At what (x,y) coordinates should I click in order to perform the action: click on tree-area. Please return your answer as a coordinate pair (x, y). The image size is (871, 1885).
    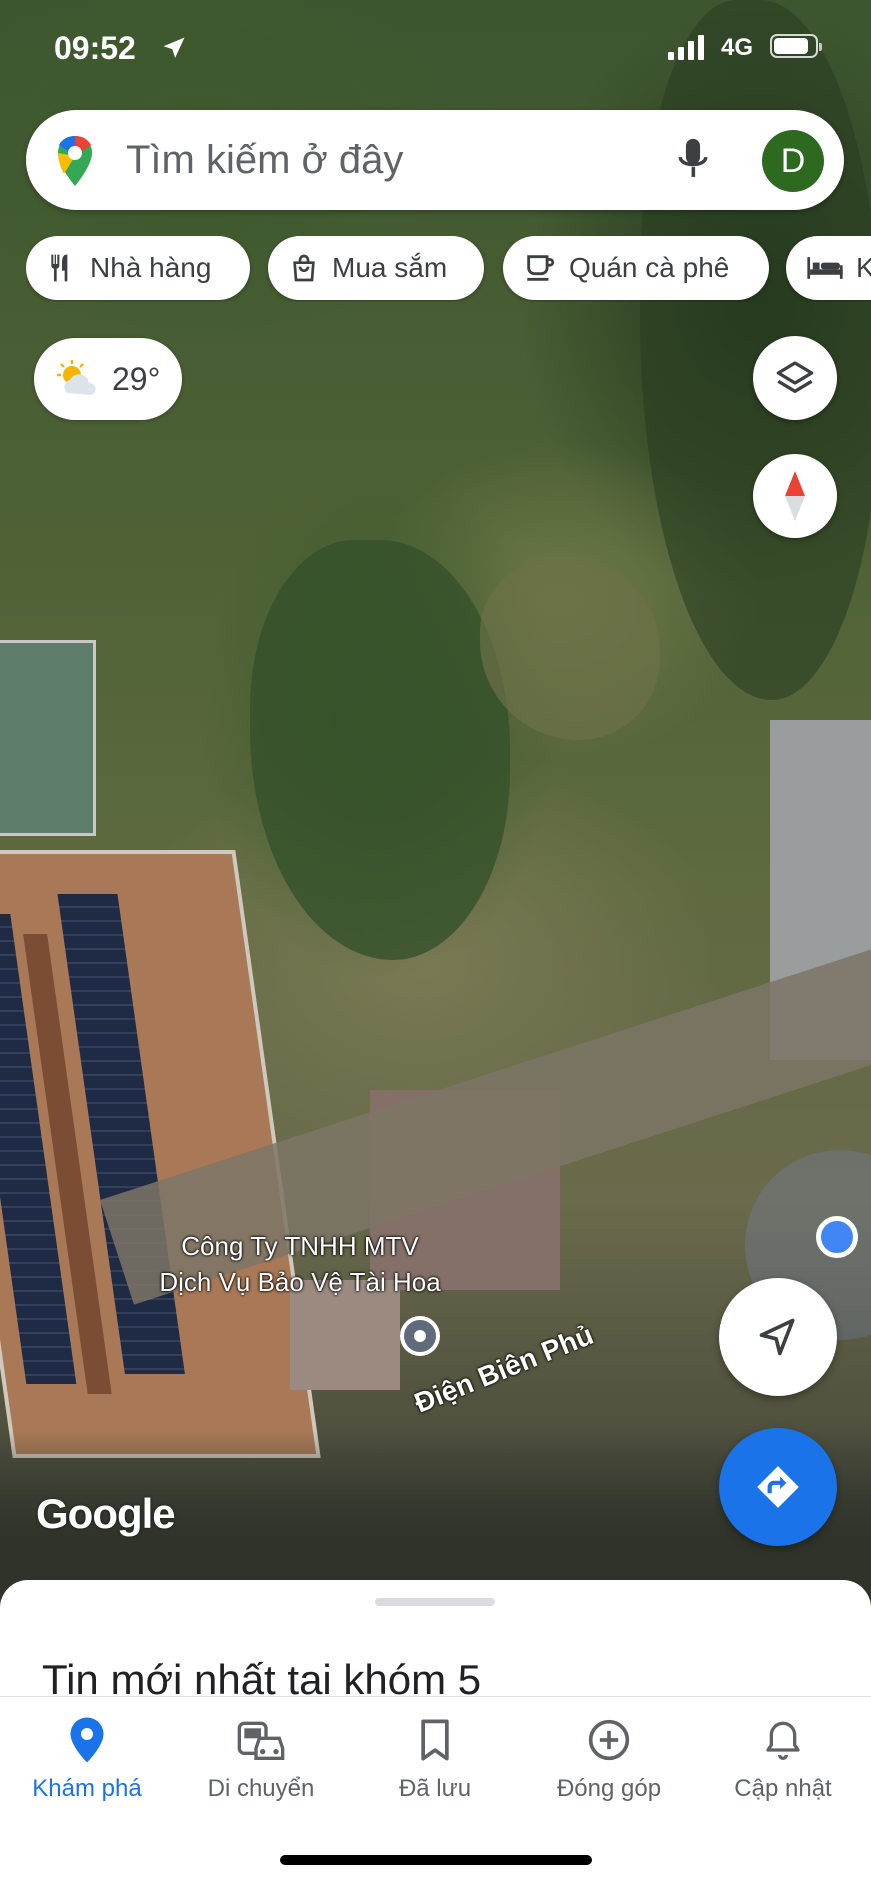
    Looking at the image, I should click on (755, 350).